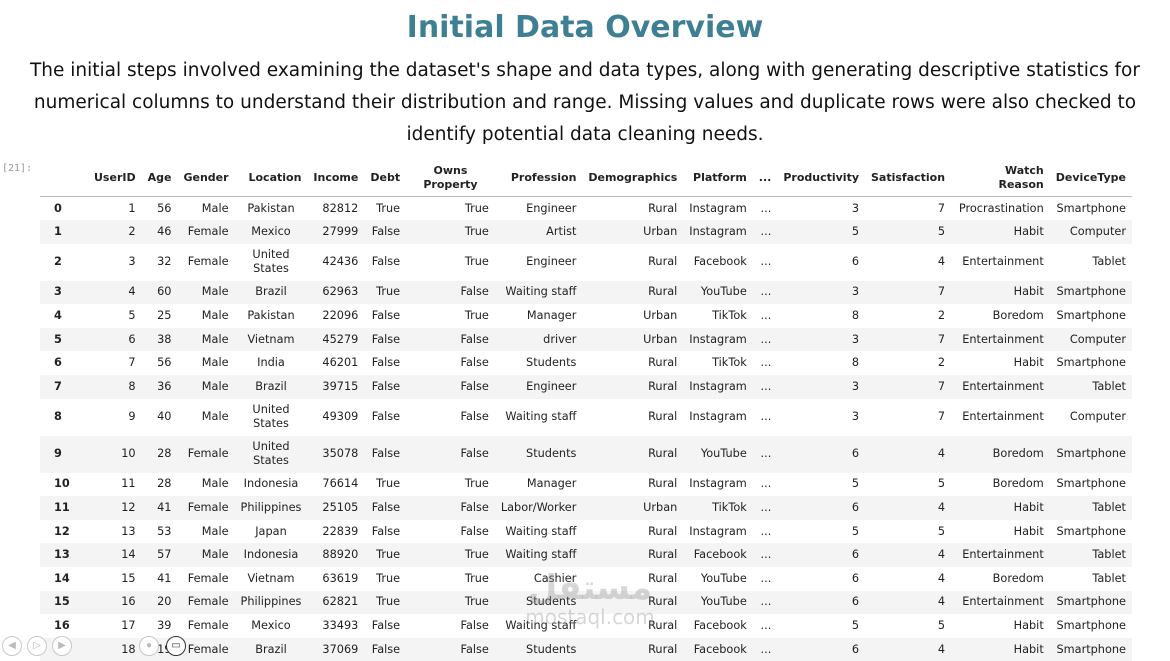 The height and width of the screenshot is (661, 1170). What do you see at coordinates (717, 178) in the screenshot?
I see `column-header: Platform` at bounding box center [717, 178].